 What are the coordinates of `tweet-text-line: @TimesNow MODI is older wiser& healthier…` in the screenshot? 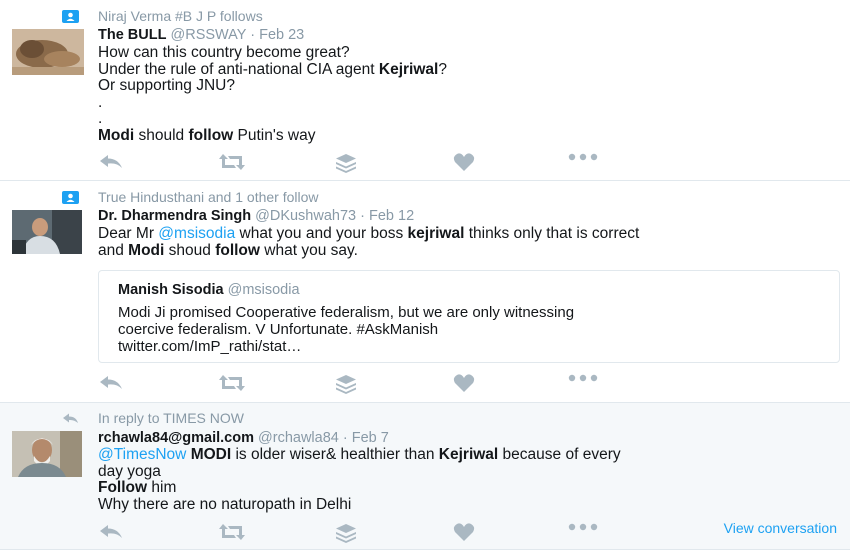 It's located at (468, 455).